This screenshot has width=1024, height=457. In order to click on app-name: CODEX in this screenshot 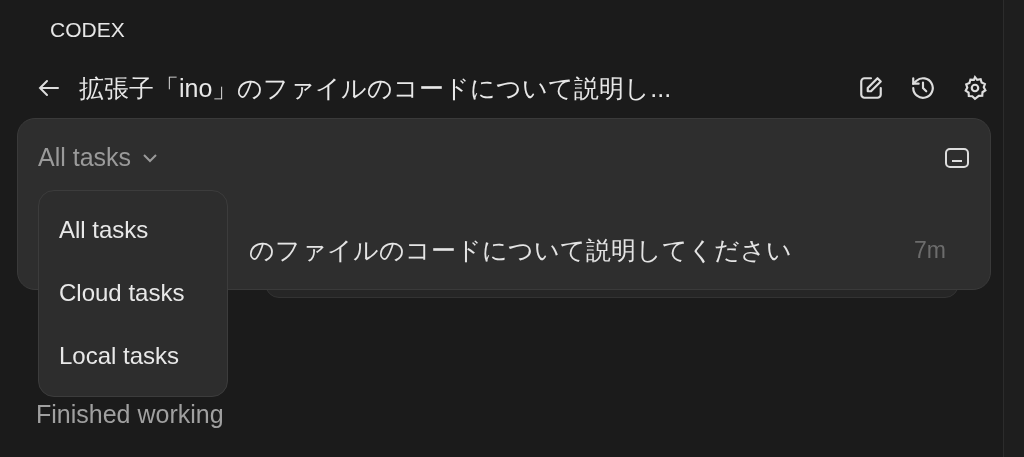, I will do `click(88, 30)`.